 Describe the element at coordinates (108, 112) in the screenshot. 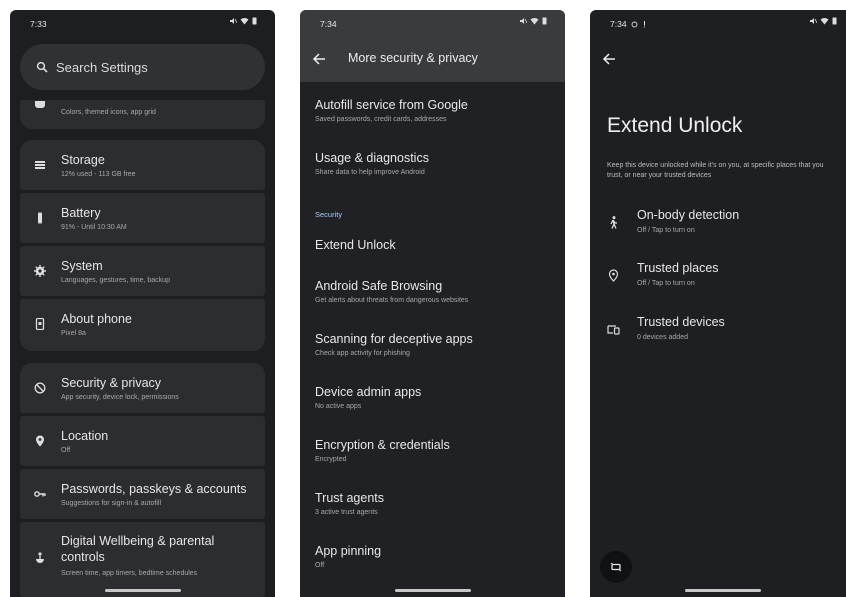

I see `wallpaper-subtitle: Colors, themed icons, app grid` at that location.